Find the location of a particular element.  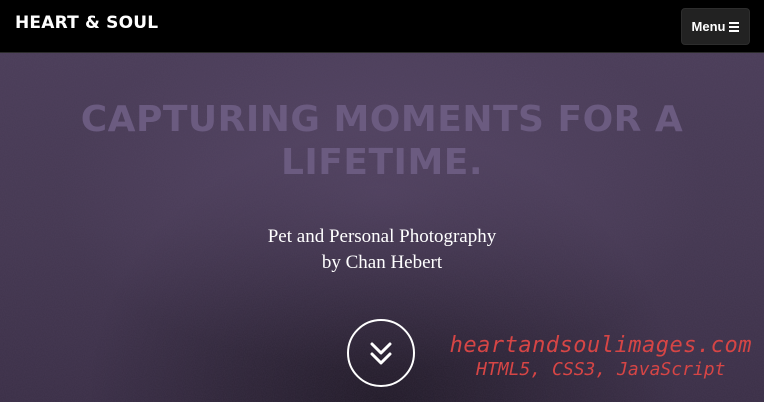

subtitle-line-2: by Chan Hebert is located at coordinates (382, 262).